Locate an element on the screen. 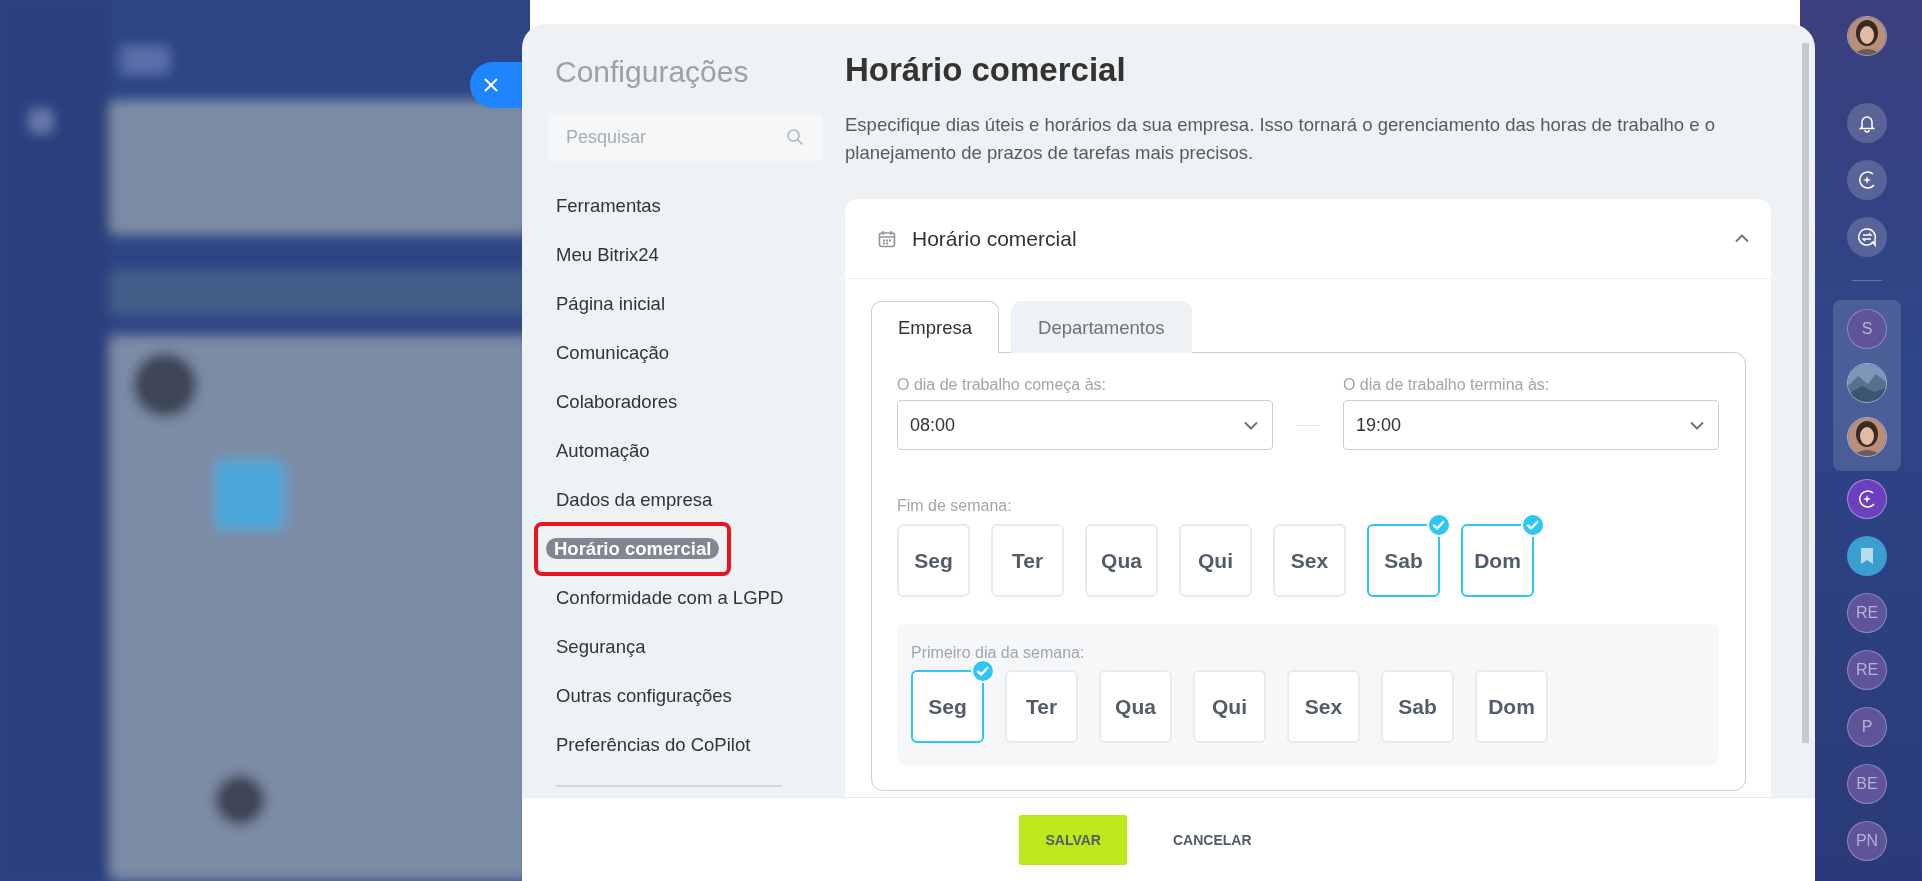 This screenshot has height=881, width=1922. day-option: Dom is located at coordinates (1511, 706).